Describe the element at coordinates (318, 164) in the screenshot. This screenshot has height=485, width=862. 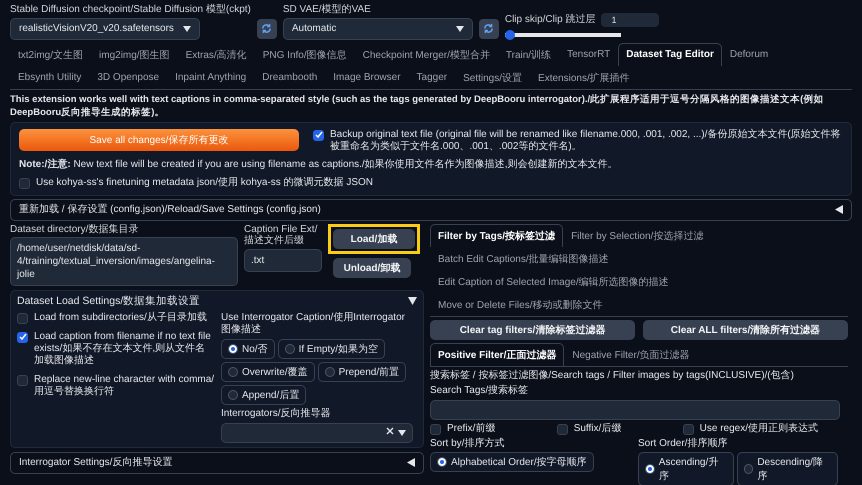
I see `note-text: Note:/注意: New text file will be created if you are using filename as captions./如果你使用文件名作为图像描述,则会创建新的文本文件。` at that location.